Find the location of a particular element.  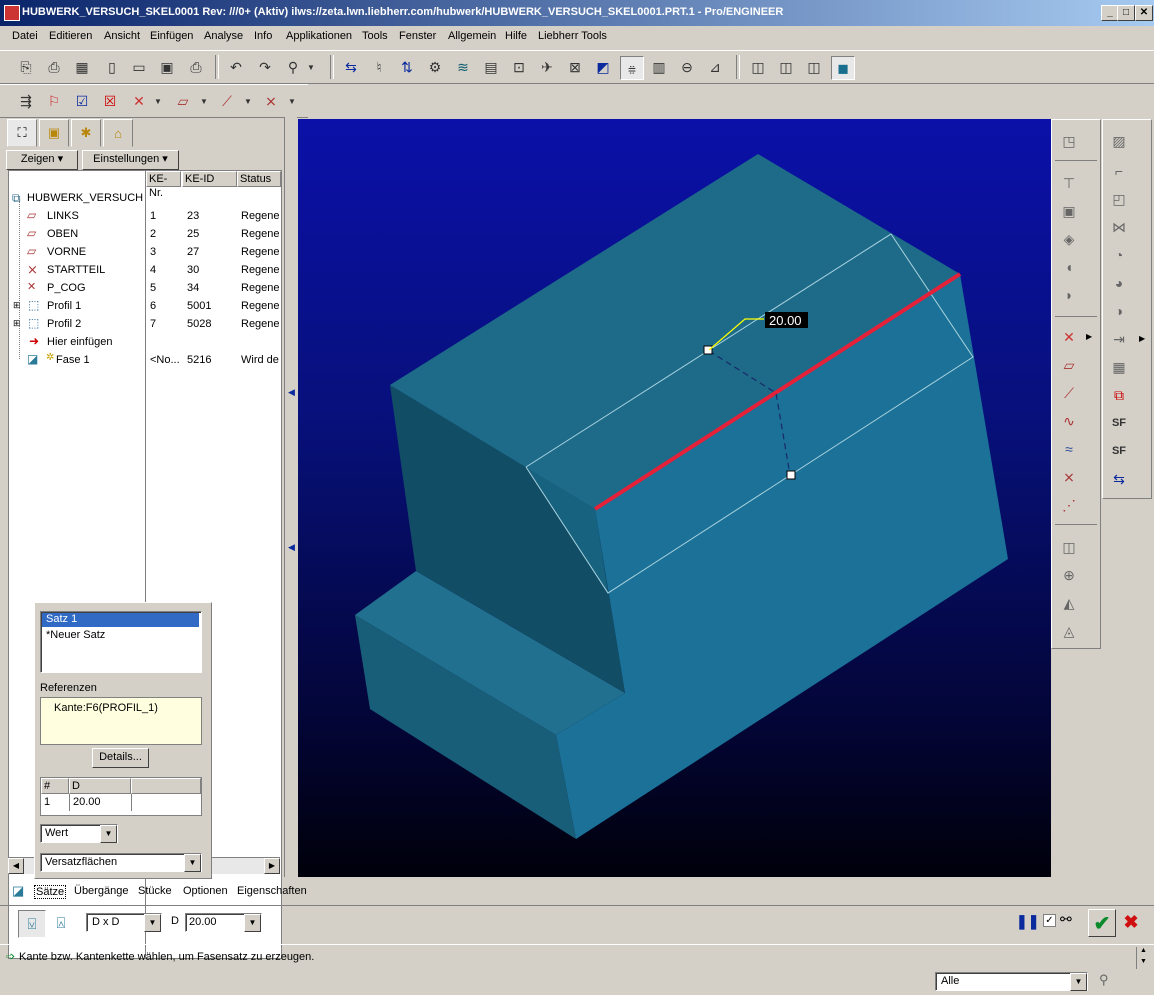

tab-transitions: Übergänge is located at coordinates (101, 891).